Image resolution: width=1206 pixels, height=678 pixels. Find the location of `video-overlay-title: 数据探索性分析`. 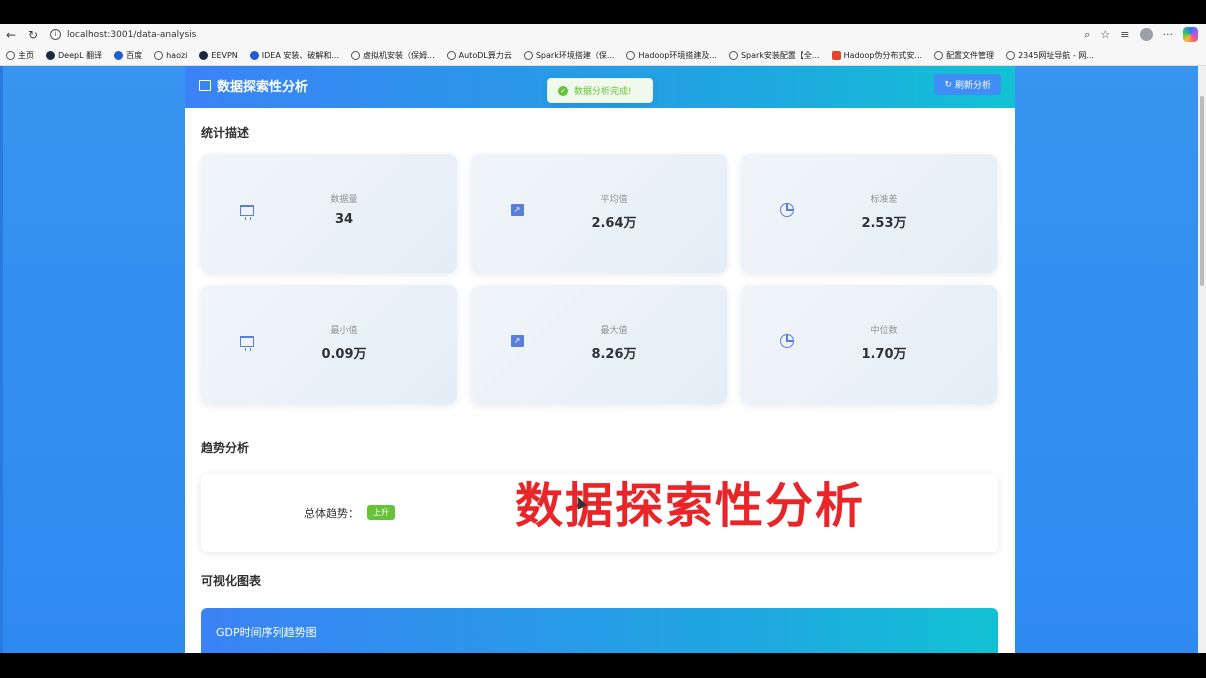

video-overlay-title: 数据探索性分析 is located at coordinates (690, 506).